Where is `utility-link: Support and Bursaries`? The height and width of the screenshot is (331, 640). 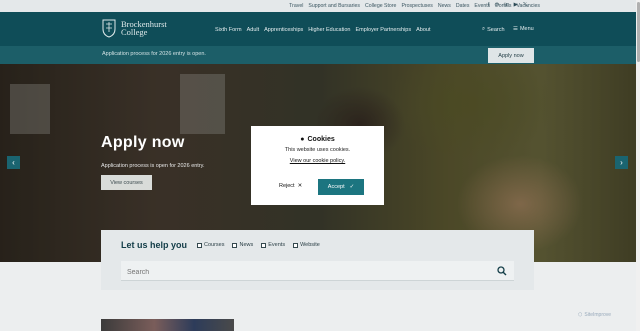 utility-link: Support and Bursaries is located at coordinates (334, 6).